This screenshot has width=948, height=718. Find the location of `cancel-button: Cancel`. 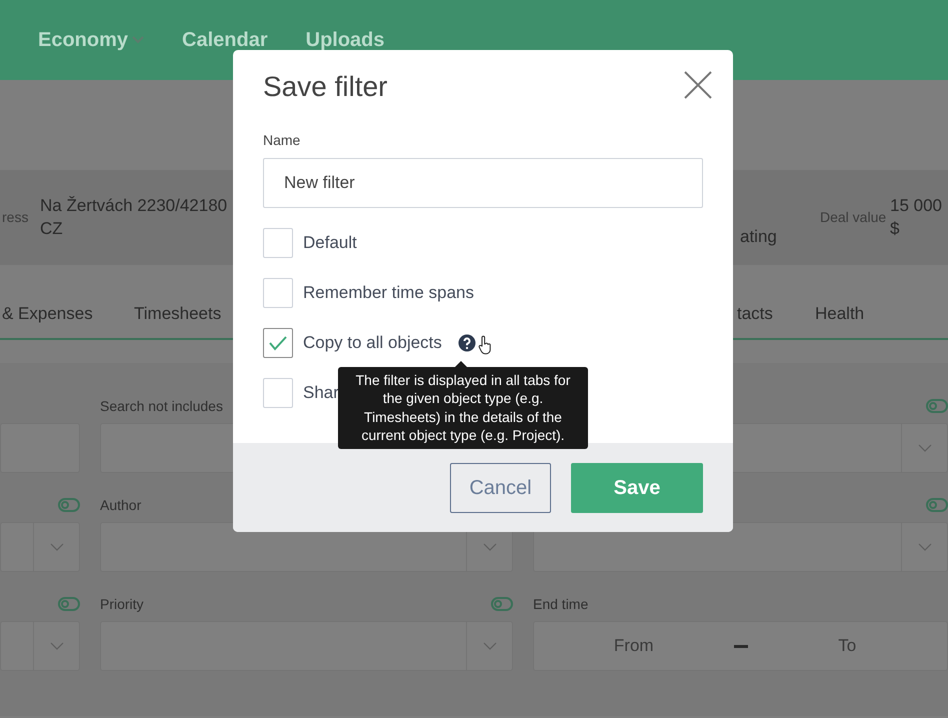

cancel-button: Cancel is located at coordinates (500, 487).